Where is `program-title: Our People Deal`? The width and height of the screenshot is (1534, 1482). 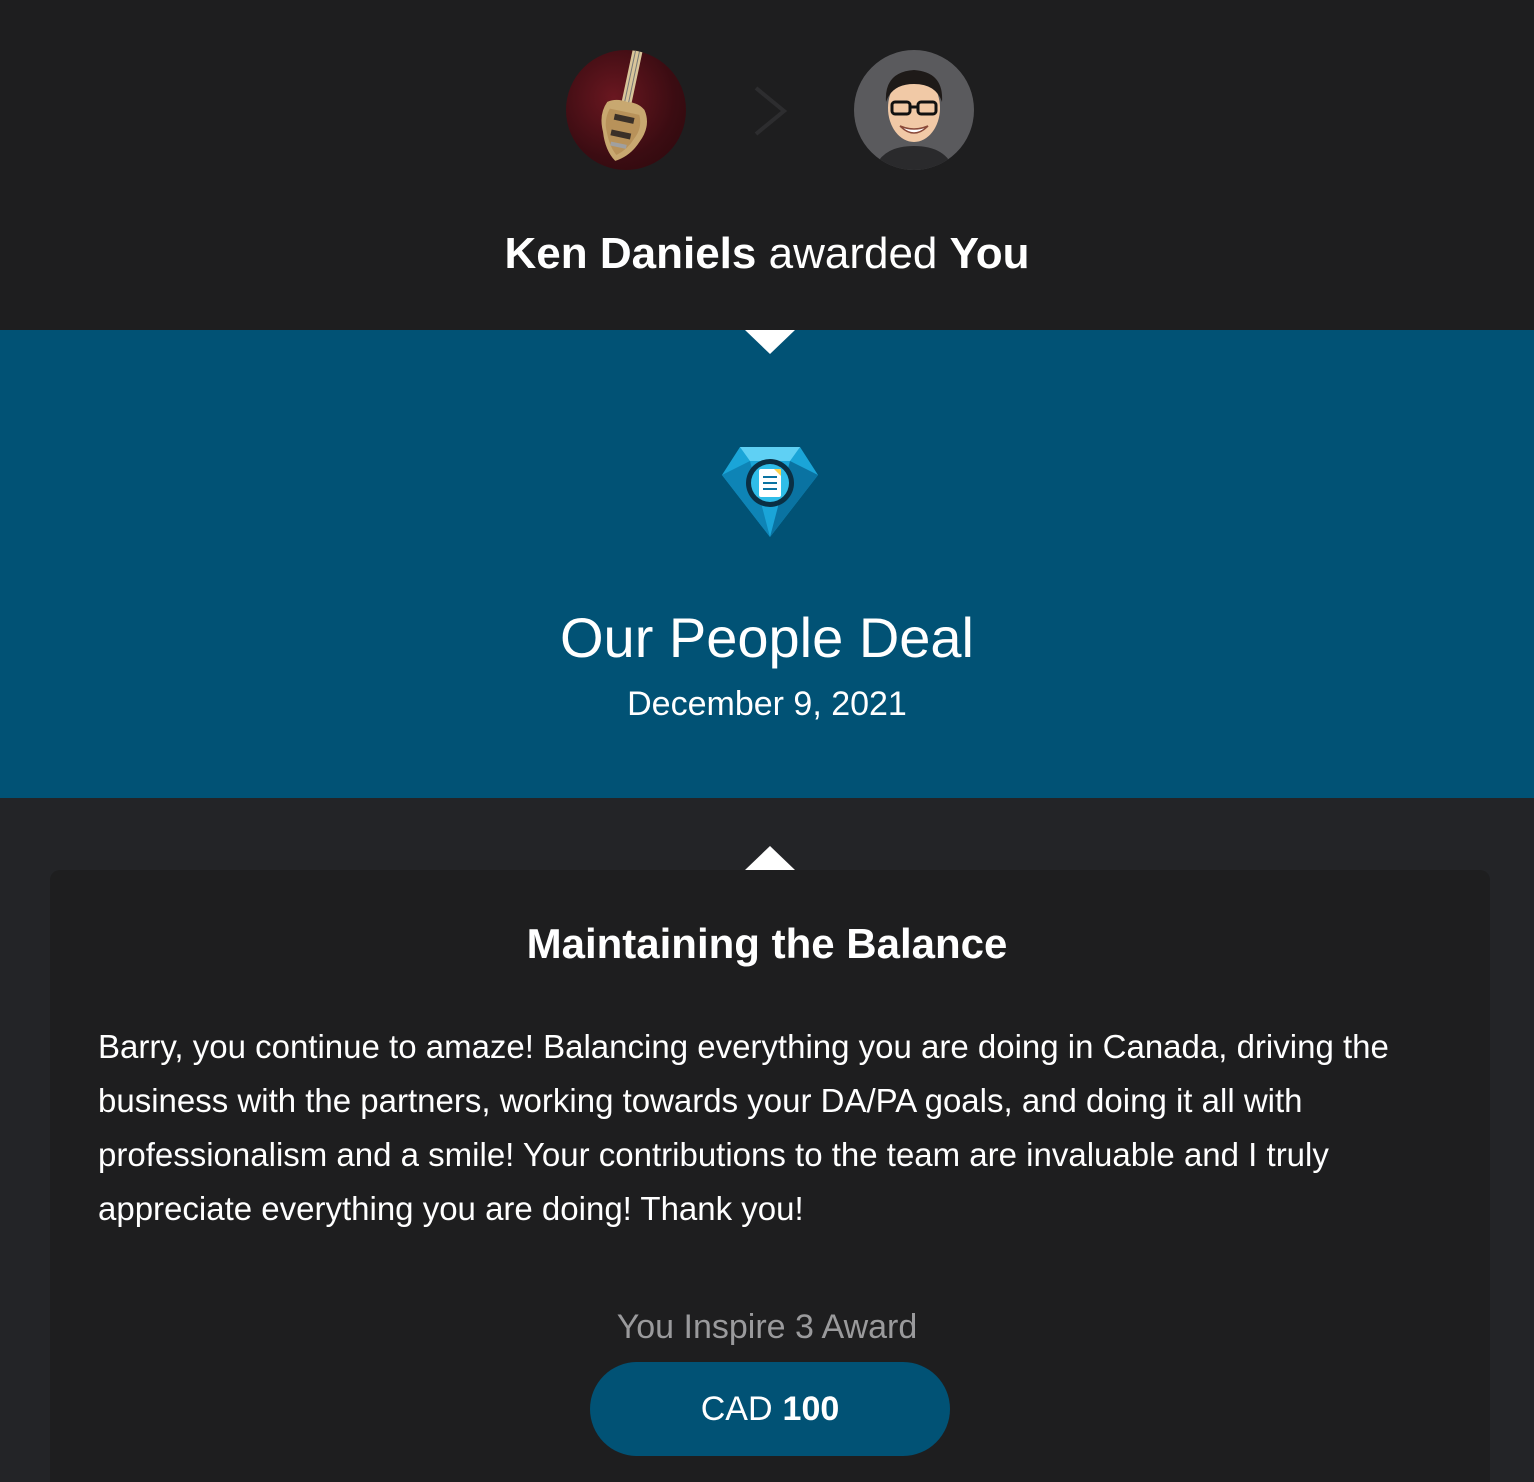 program-title: Our People Deal is located at coordinates (766, 637).